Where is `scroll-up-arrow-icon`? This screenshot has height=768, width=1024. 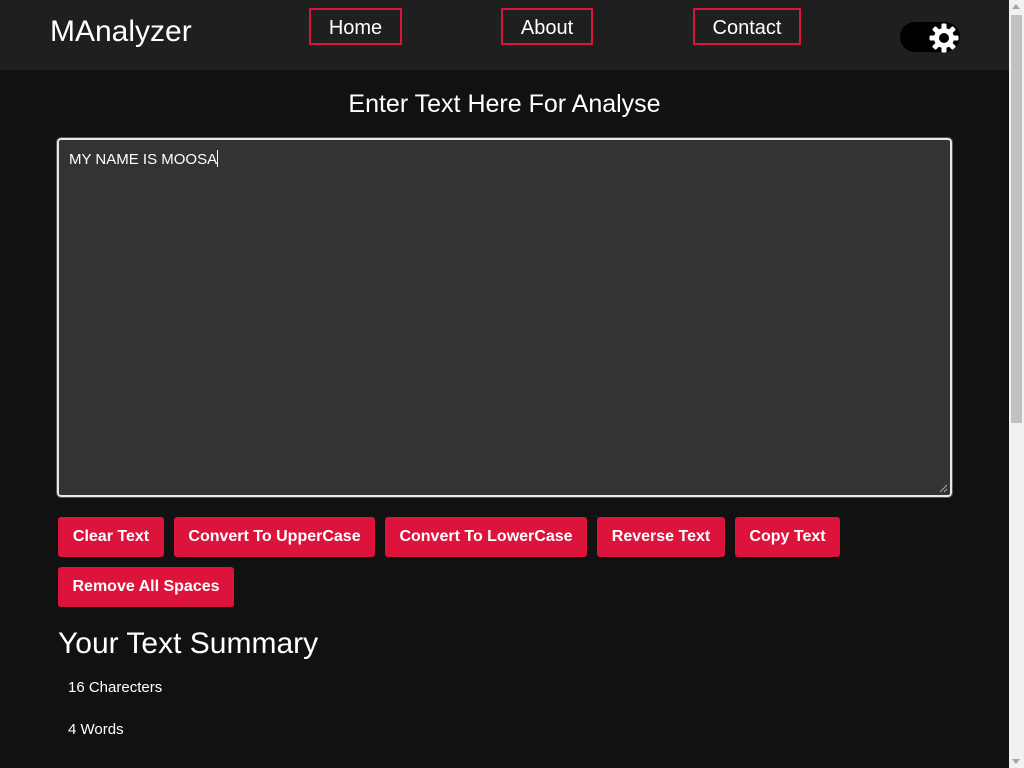
scroll-up-arrow-icon is located at coordinates (1016, 6).